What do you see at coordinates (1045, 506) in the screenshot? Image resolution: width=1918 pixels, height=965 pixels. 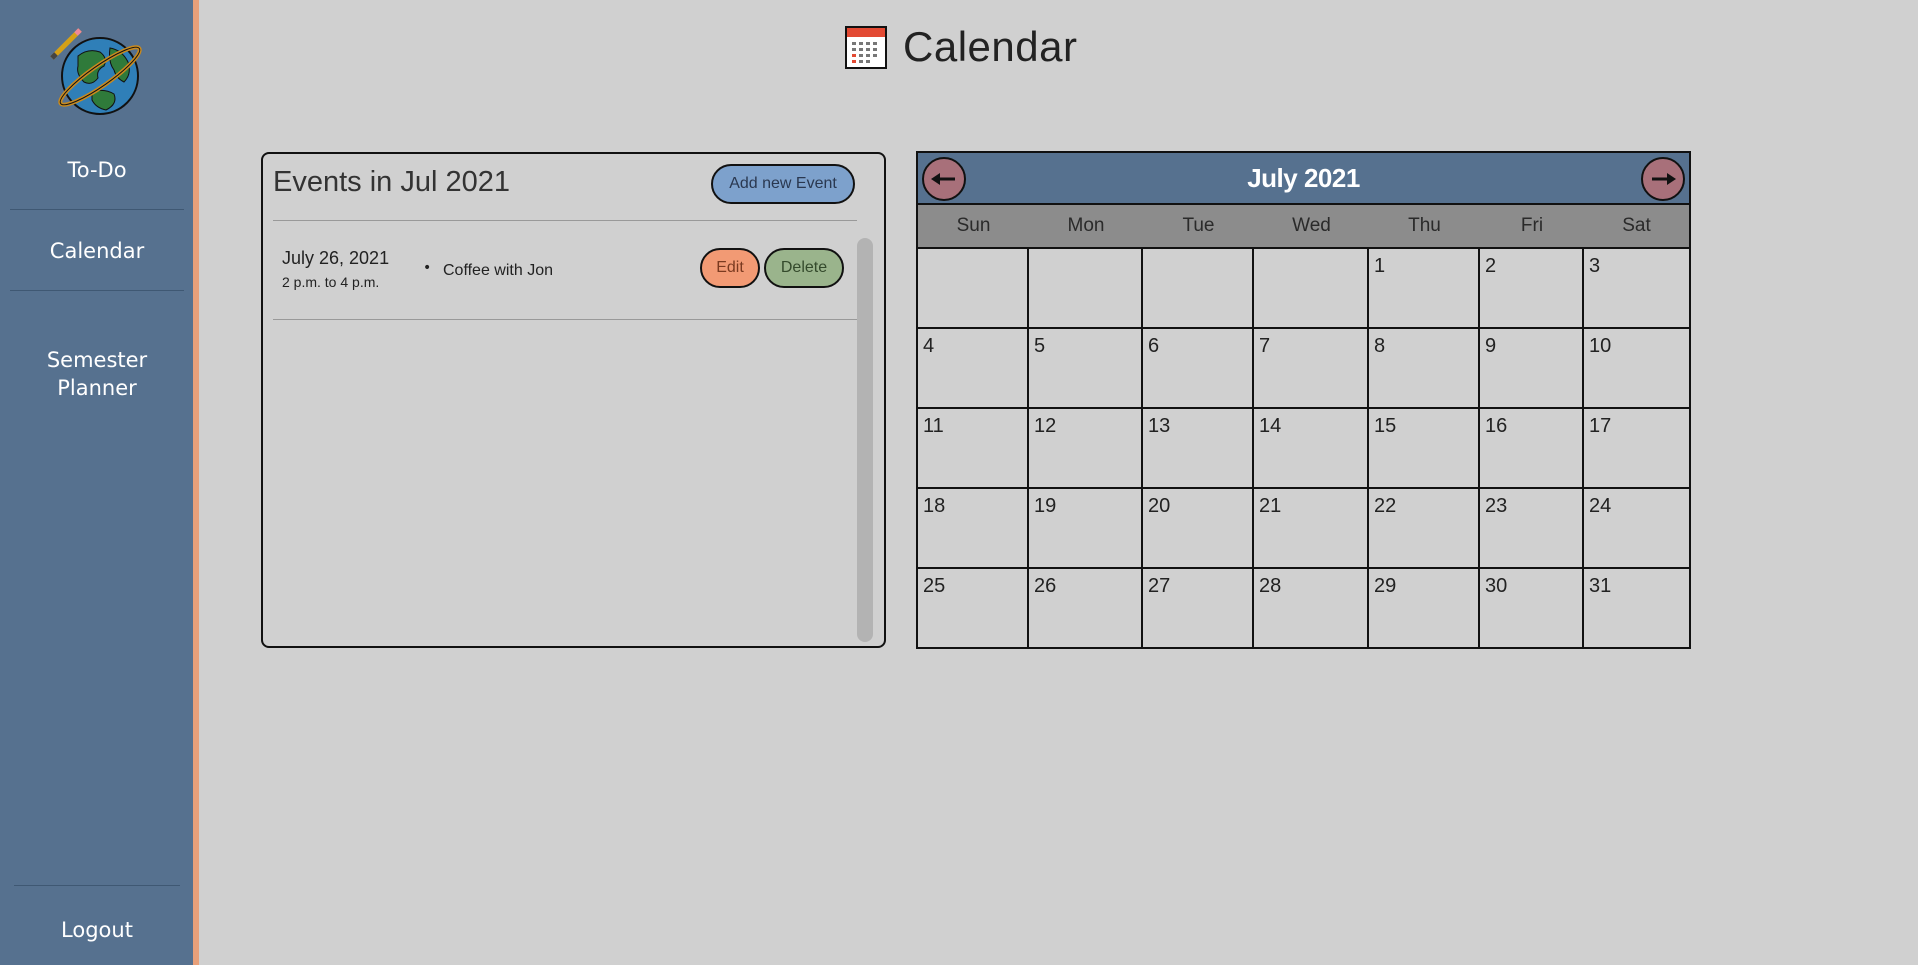 I see `day-number: 19` at bounding box center [1045, 506].